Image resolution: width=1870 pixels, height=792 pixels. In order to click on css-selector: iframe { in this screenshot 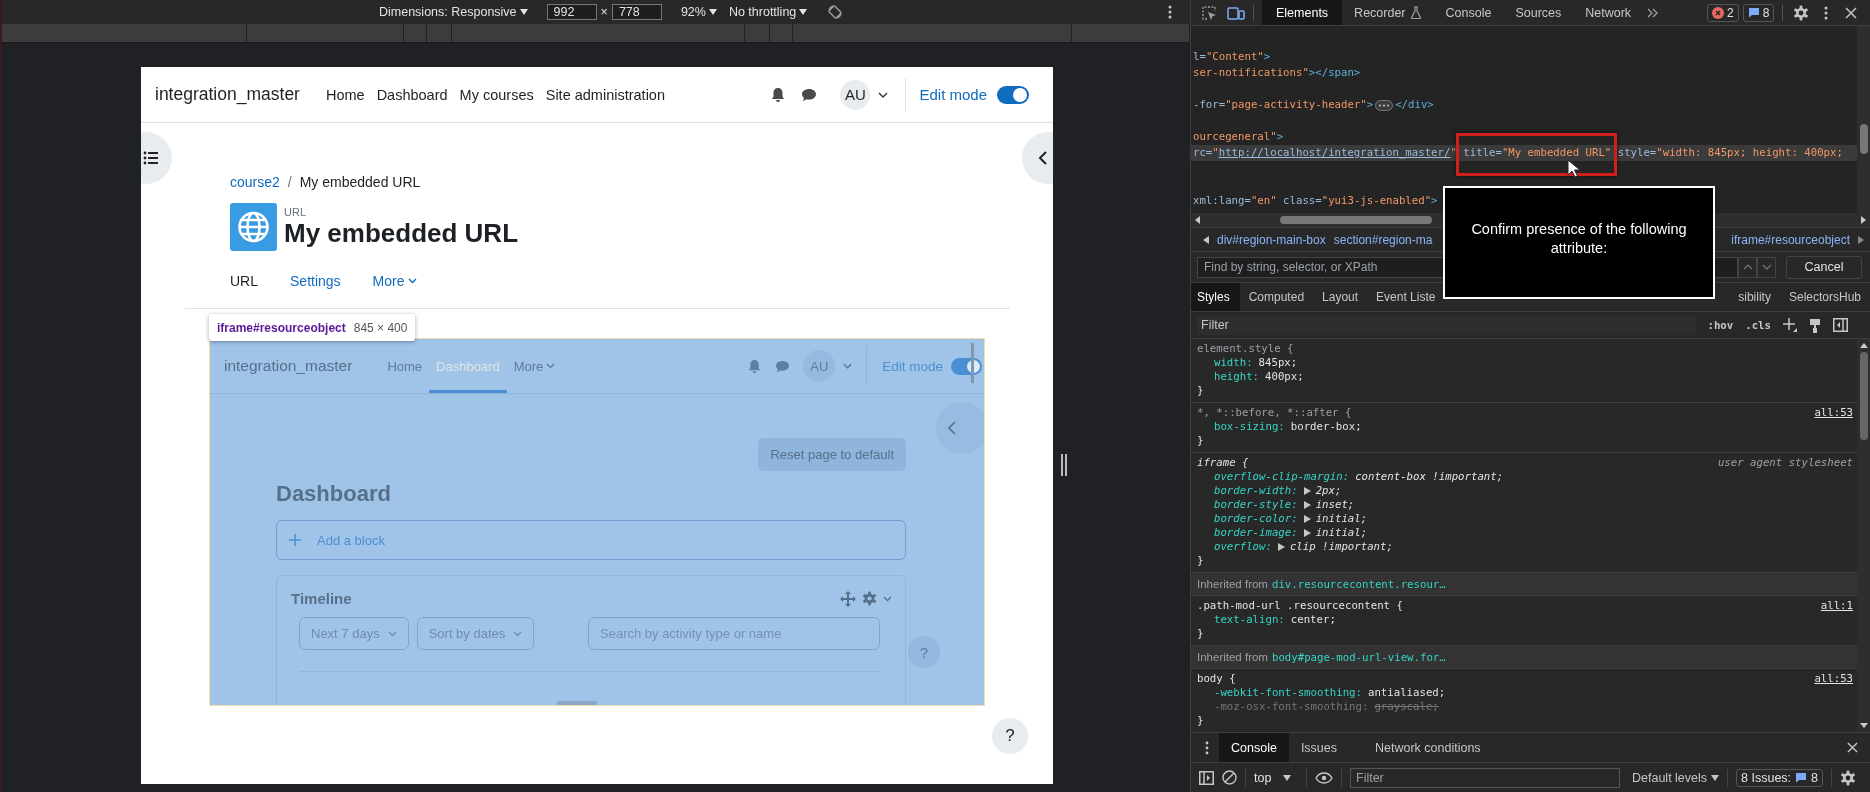, I will do `click(1223, 463)`.